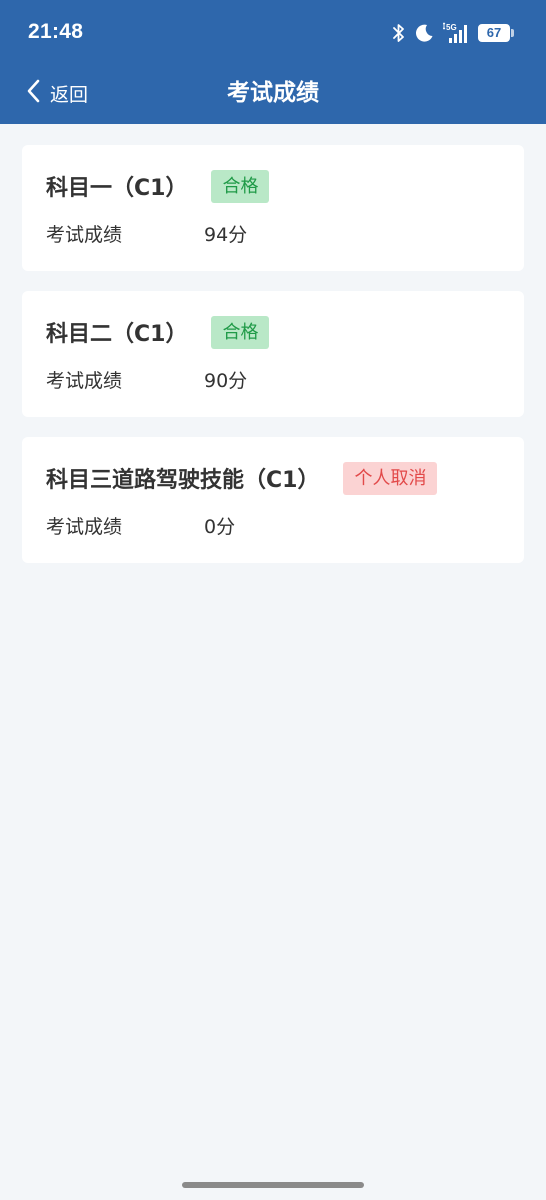  What do you see at coordinates (226, 380) in the screenshot?
I see `score-value: 90分` at bounding box center [226, 380].